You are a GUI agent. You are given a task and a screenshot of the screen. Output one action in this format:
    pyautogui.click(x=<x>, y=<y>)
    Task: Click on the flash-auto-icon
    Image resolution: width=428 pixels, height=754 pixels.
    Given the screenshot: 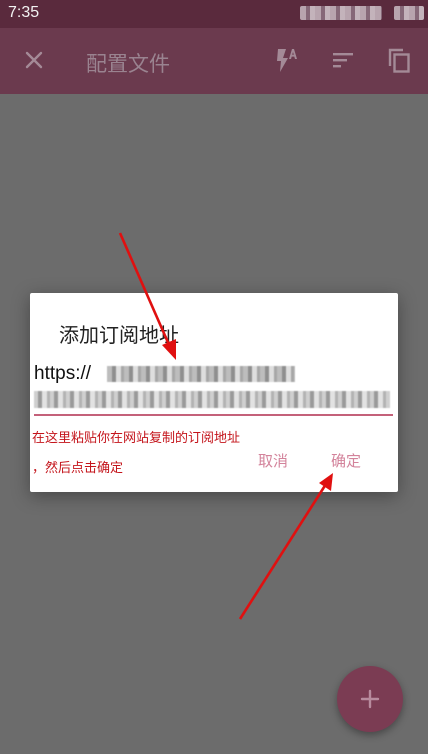 What is the action you would take?
    pyautogui.click(x=287, y=60)
    